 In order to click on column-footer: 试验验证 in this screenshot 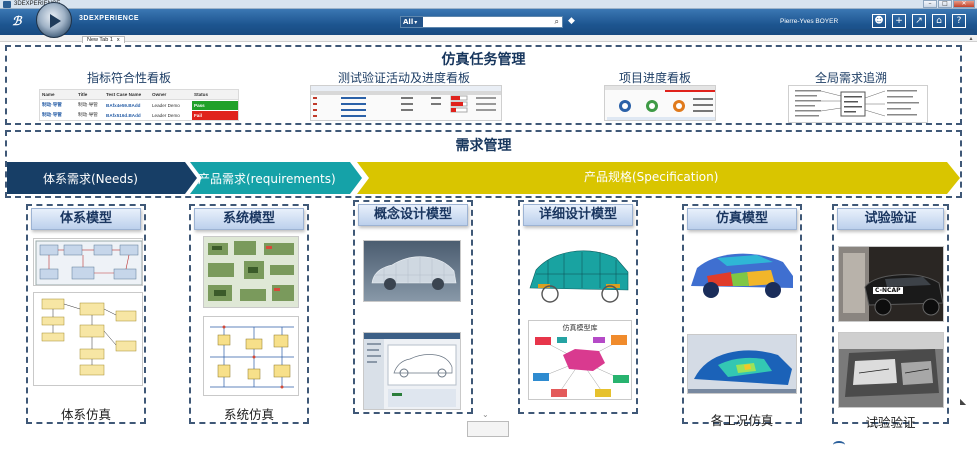, I will do `click(890, 422)`.